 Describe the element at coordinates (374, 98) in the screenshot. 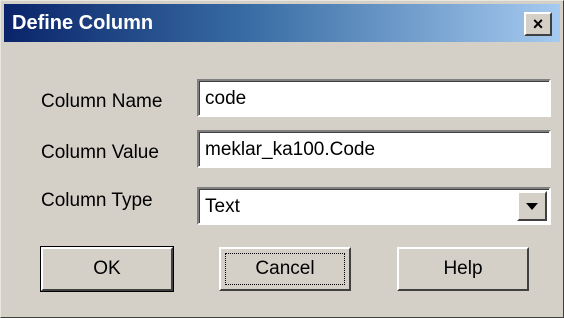

I see `column-name-input: code` at that location.